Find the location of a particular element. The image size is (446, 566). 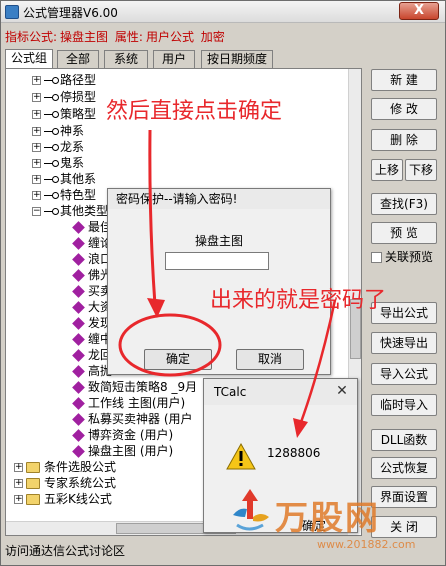

watermark-logo-text: 万股网 is located at coordinates (327, 517).